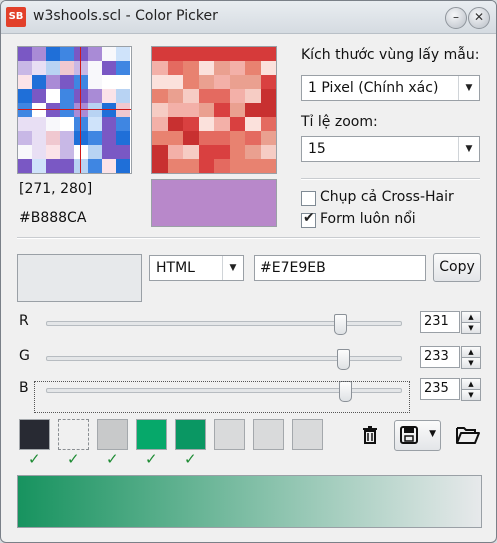 The image size is (497, 543). I want to click on color-format-select: HTML ▼, so click(196, 268).